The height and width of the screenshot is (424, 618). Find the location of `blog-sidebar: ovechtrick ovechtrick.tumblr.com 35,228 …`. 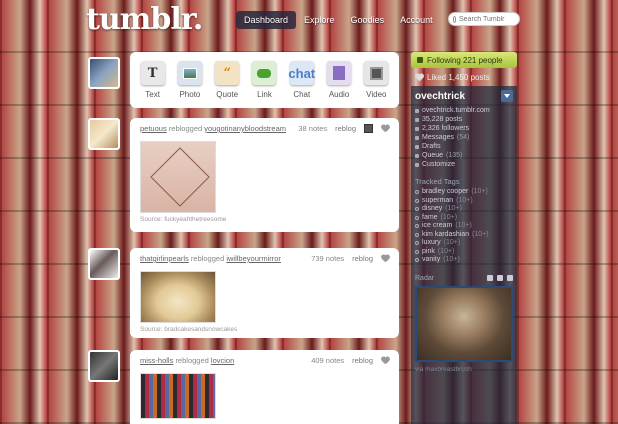

blog-sidebar: ovechtrick ovechtrick.tumblr.com 35,228 … is located at coordinates (464, 255).